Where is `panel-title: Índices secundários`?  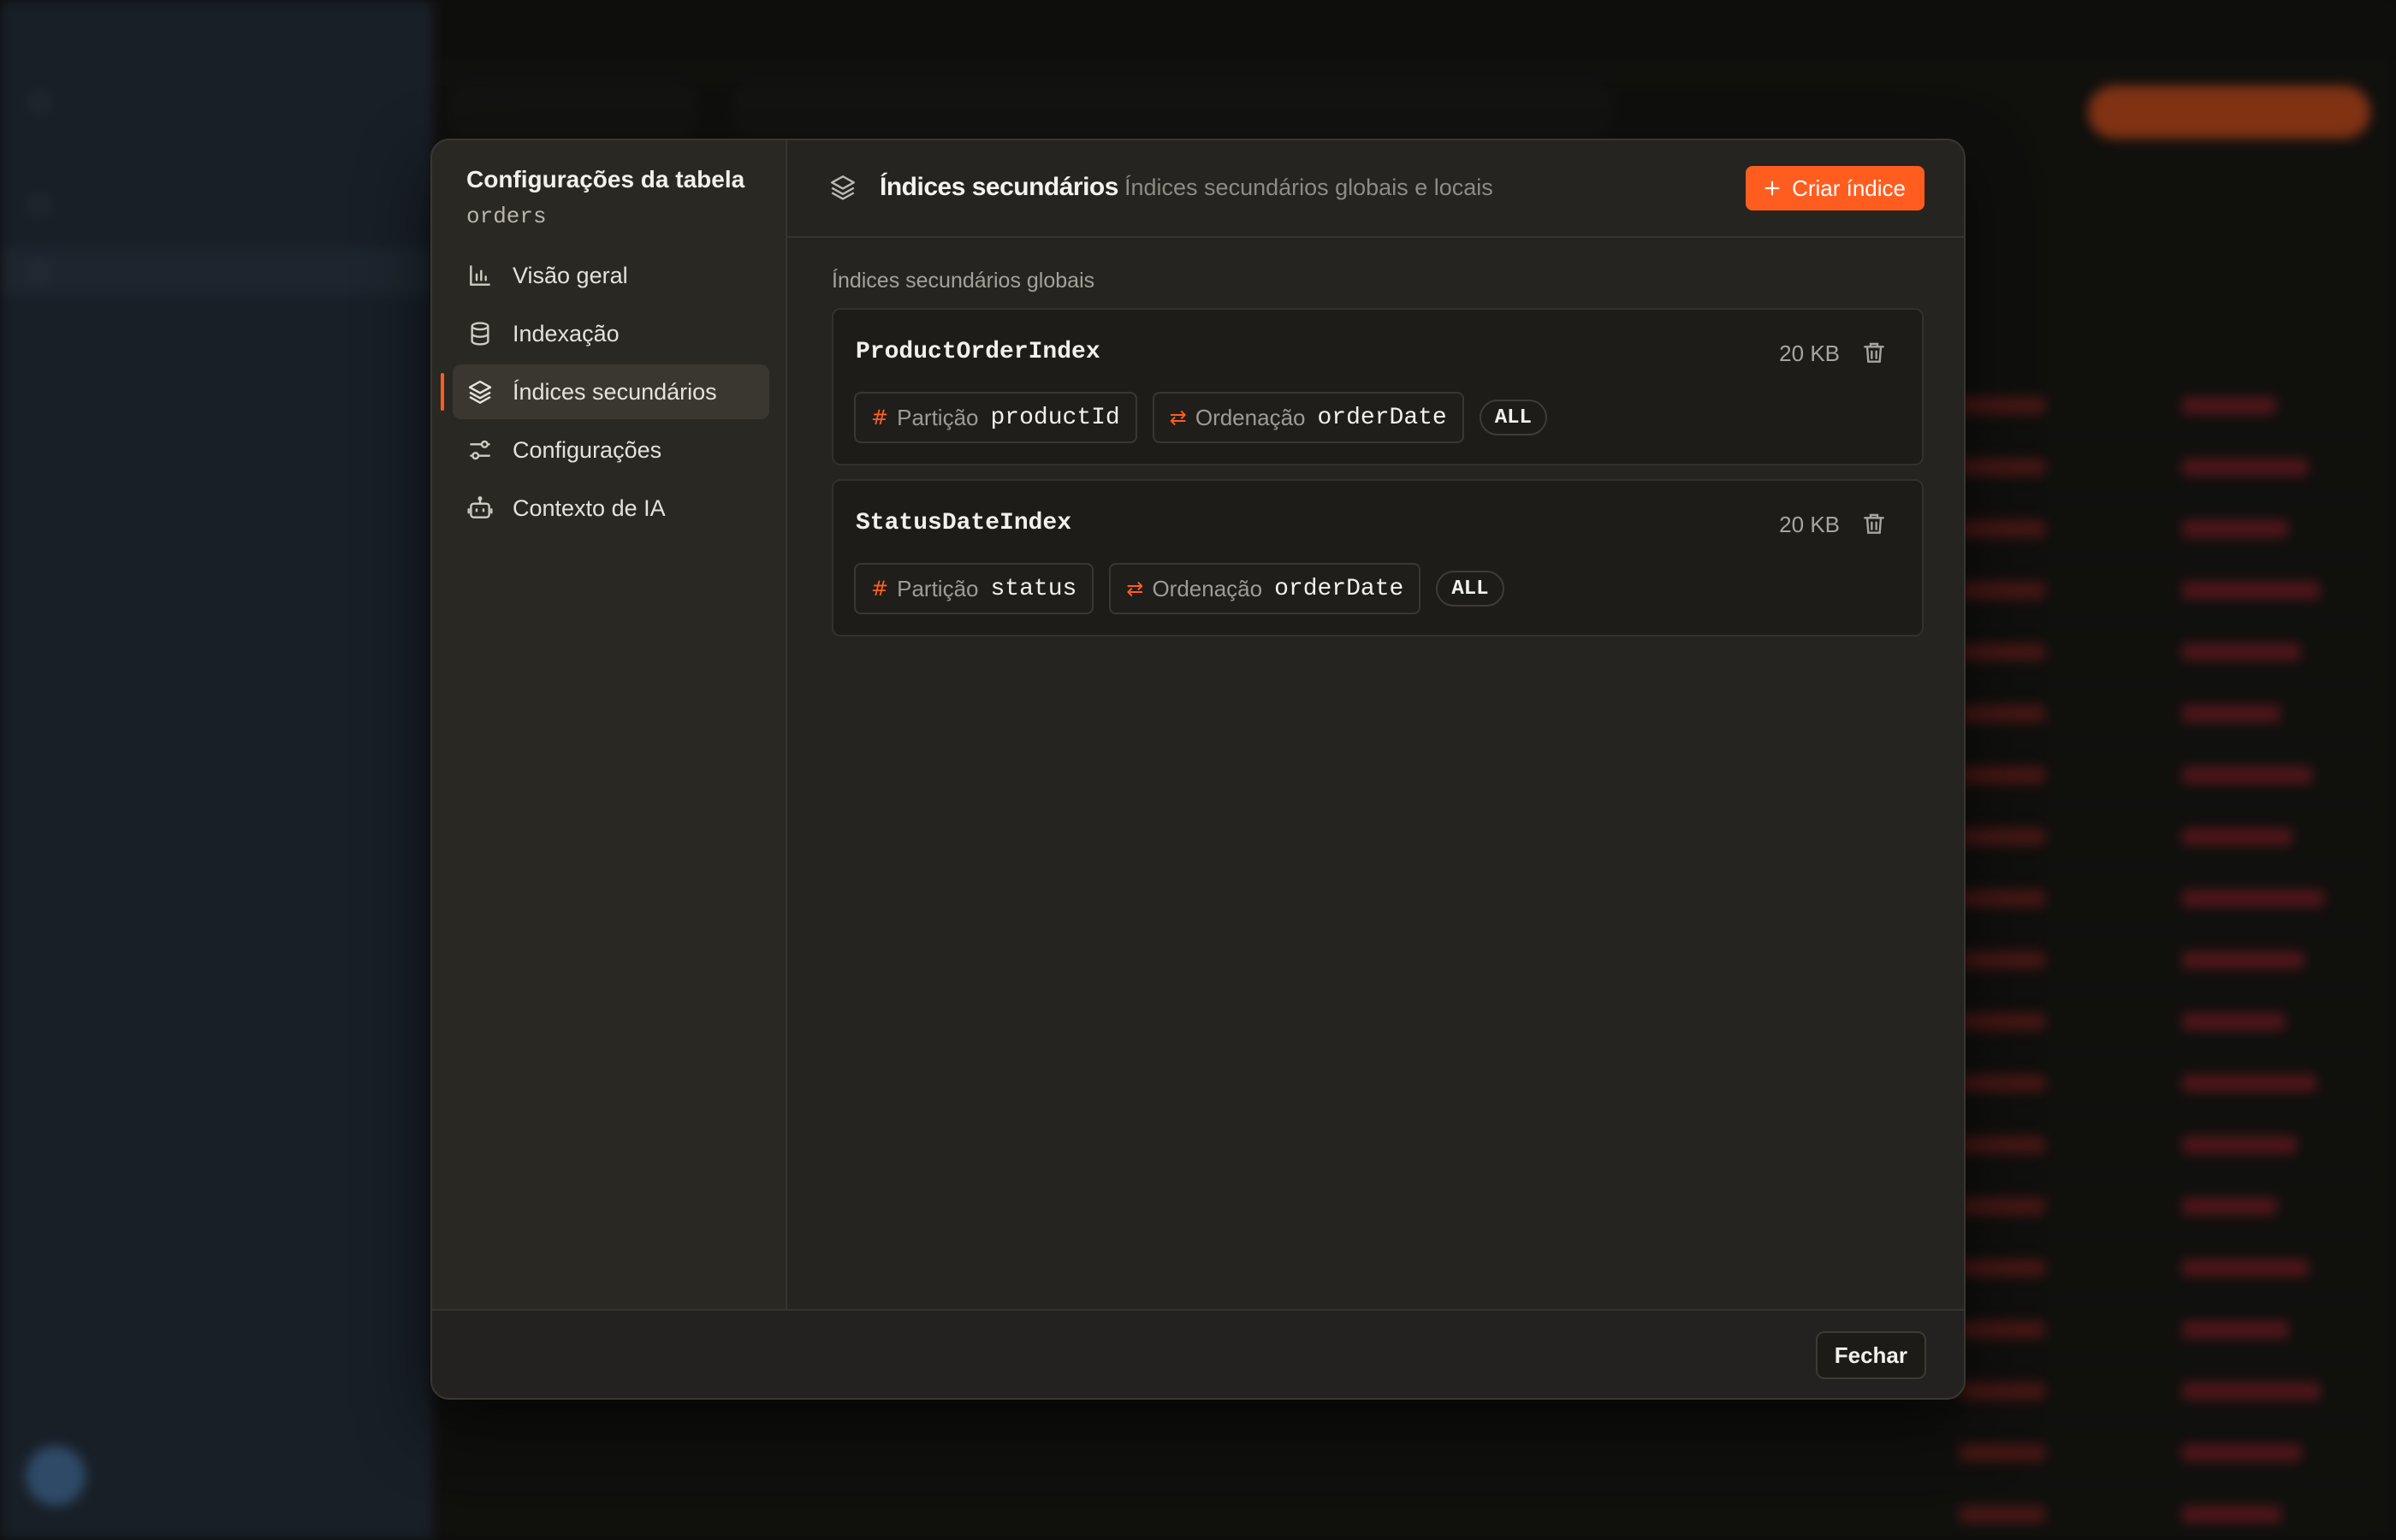
panel-title: Índices secundários is located at coordinates (999, 187).